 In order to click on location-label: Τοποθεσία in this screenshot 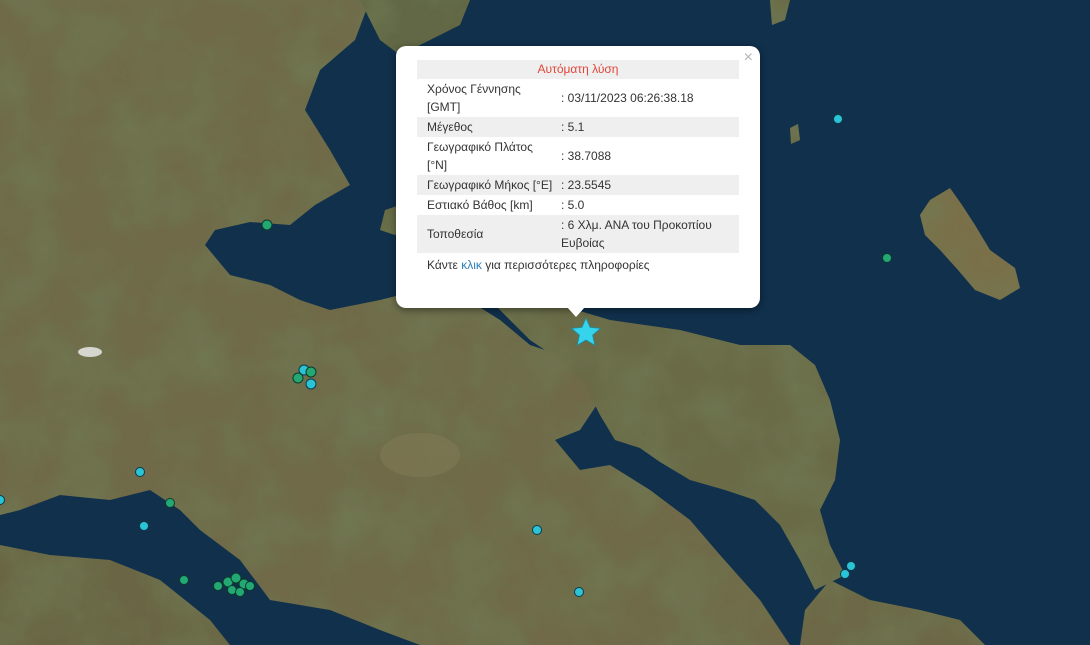, I will do `click(487, 234)`.